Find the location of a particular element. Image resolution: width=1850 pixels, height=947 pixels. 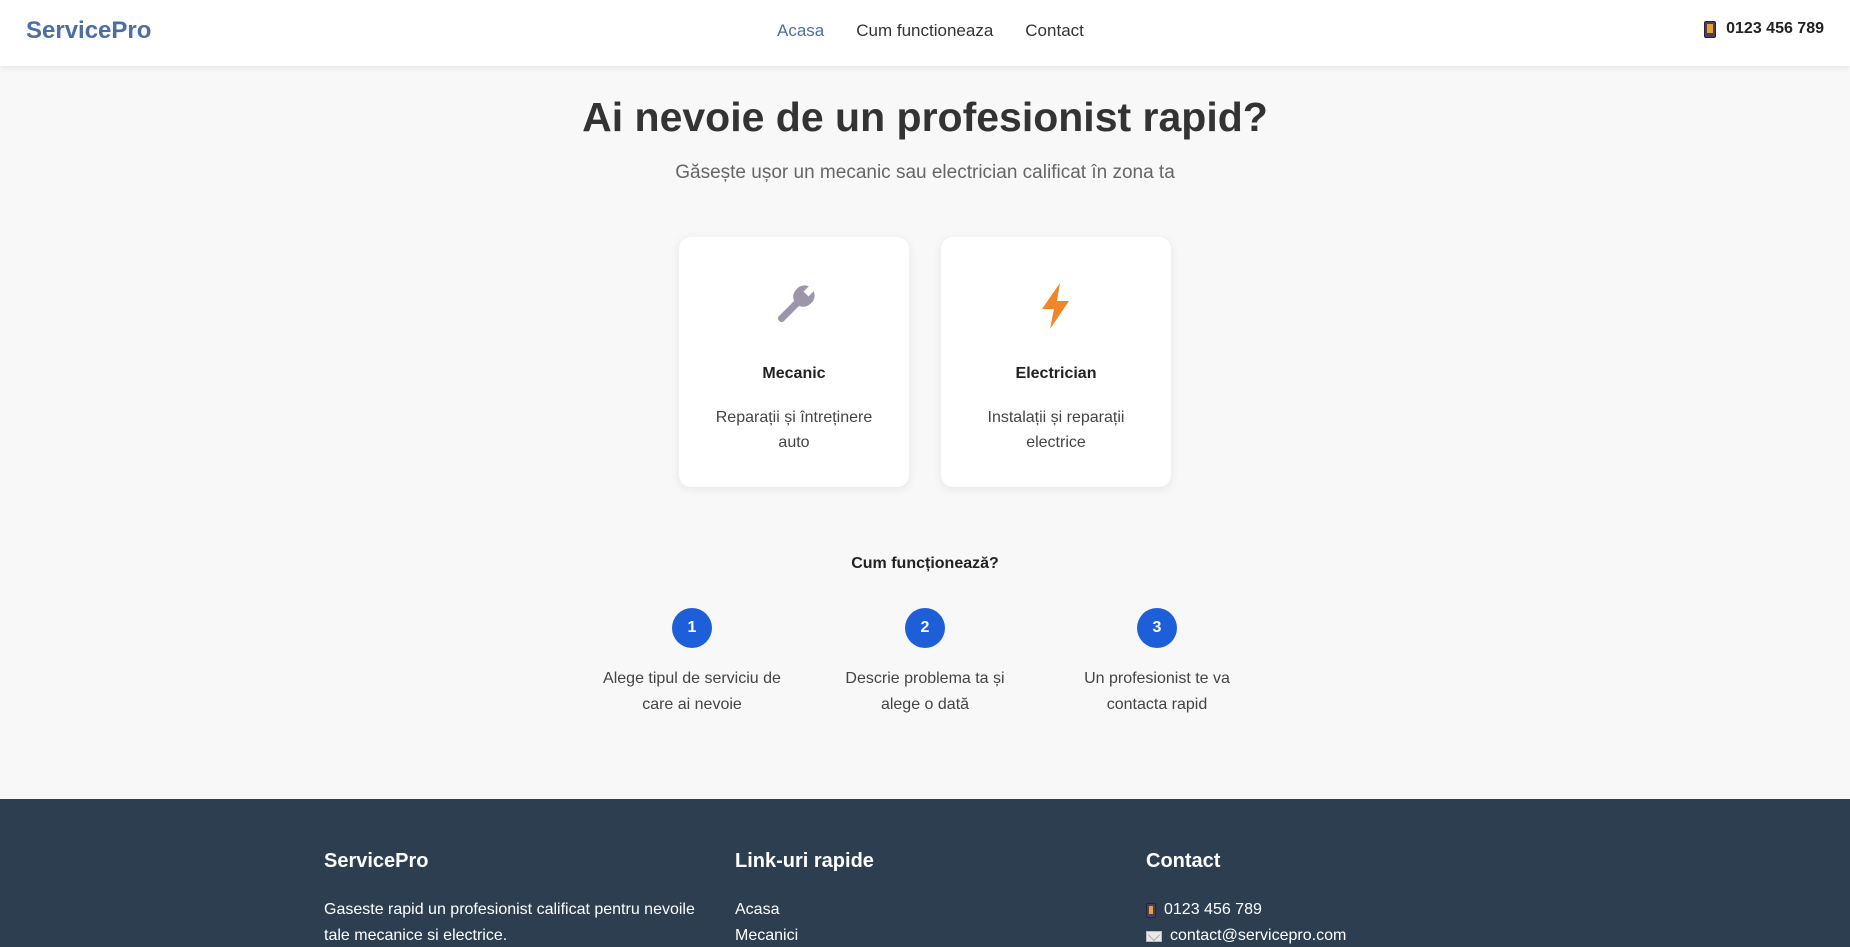

lightning-icon is located at coordinates (1055, 306).